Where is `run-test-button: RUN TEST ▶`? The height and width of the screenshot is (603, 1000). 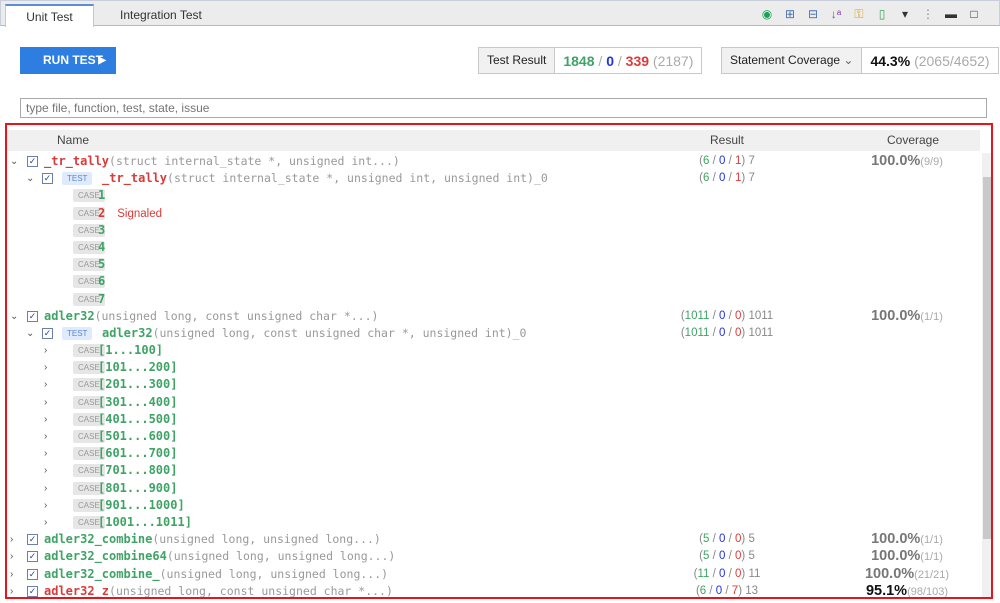 run-test-button: RUN TEST ▶ is located at coordinates (68, 60).